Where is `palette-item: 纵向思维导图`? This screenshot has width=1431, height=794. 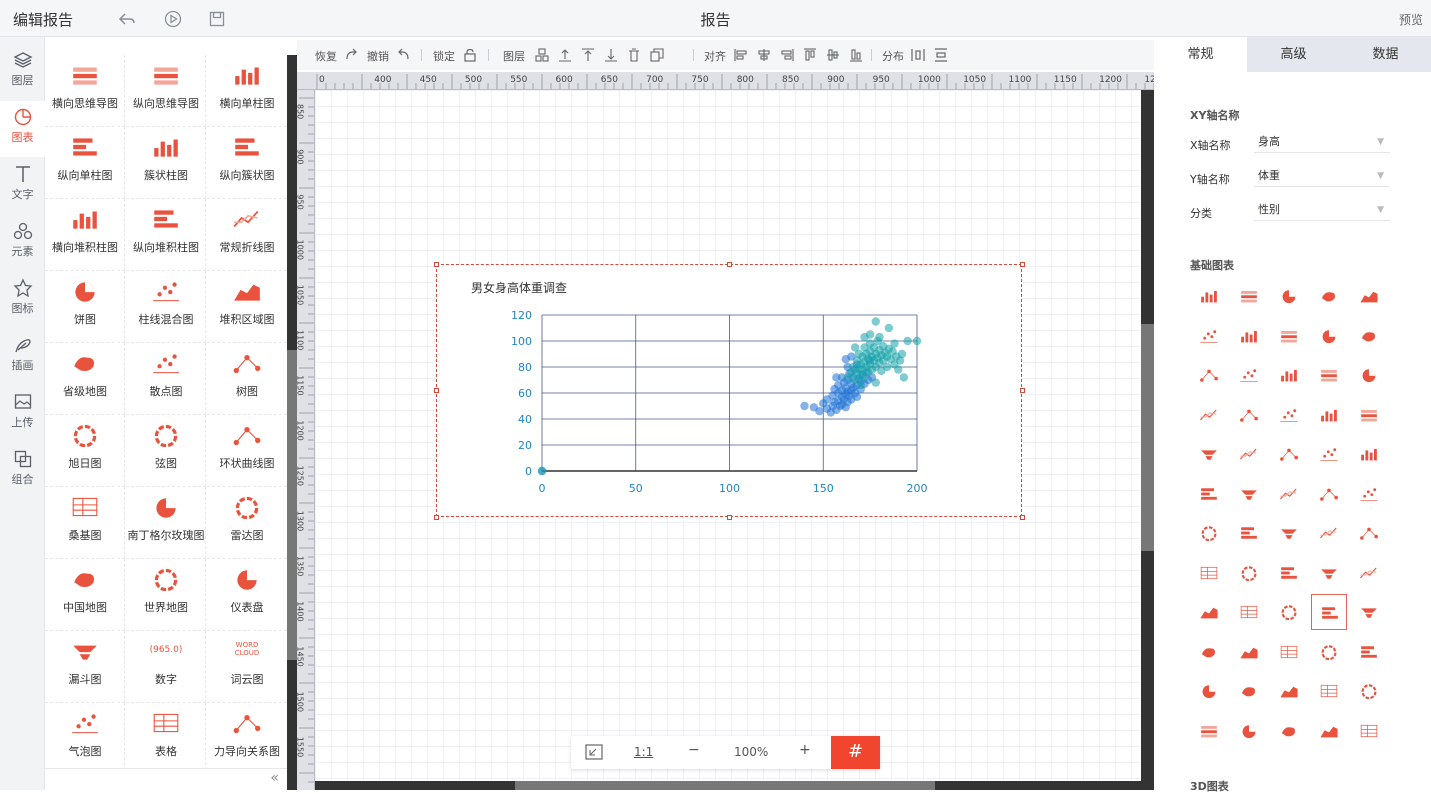 palette-item: 纵向思维导图 is located at coordinates (166, 91).